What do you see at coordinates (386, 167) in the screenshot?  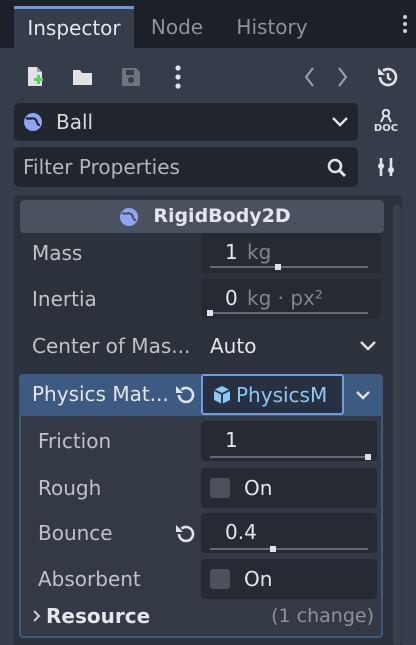 I see `tools-icon` at bounding box center [386, 167].